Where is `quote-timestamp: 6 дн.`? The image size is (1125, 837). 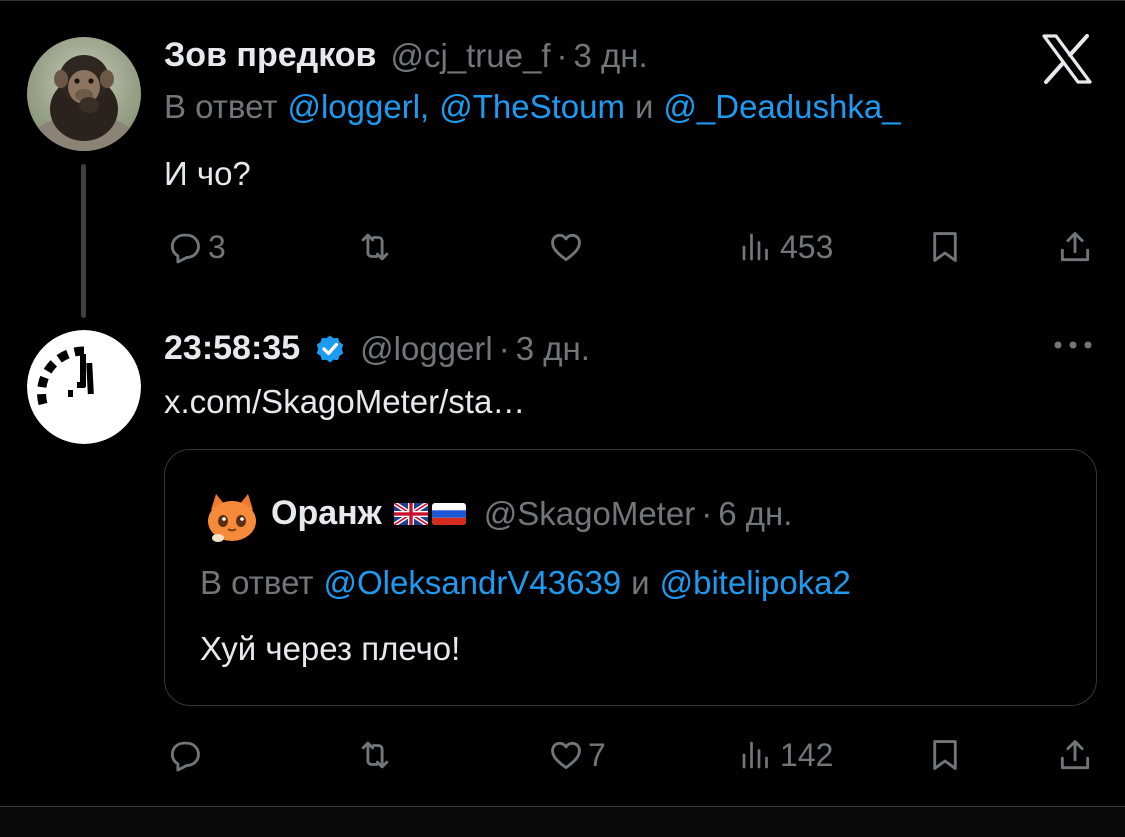
quote-timestamp: 6 дн. is located at coordinates (755, 514).